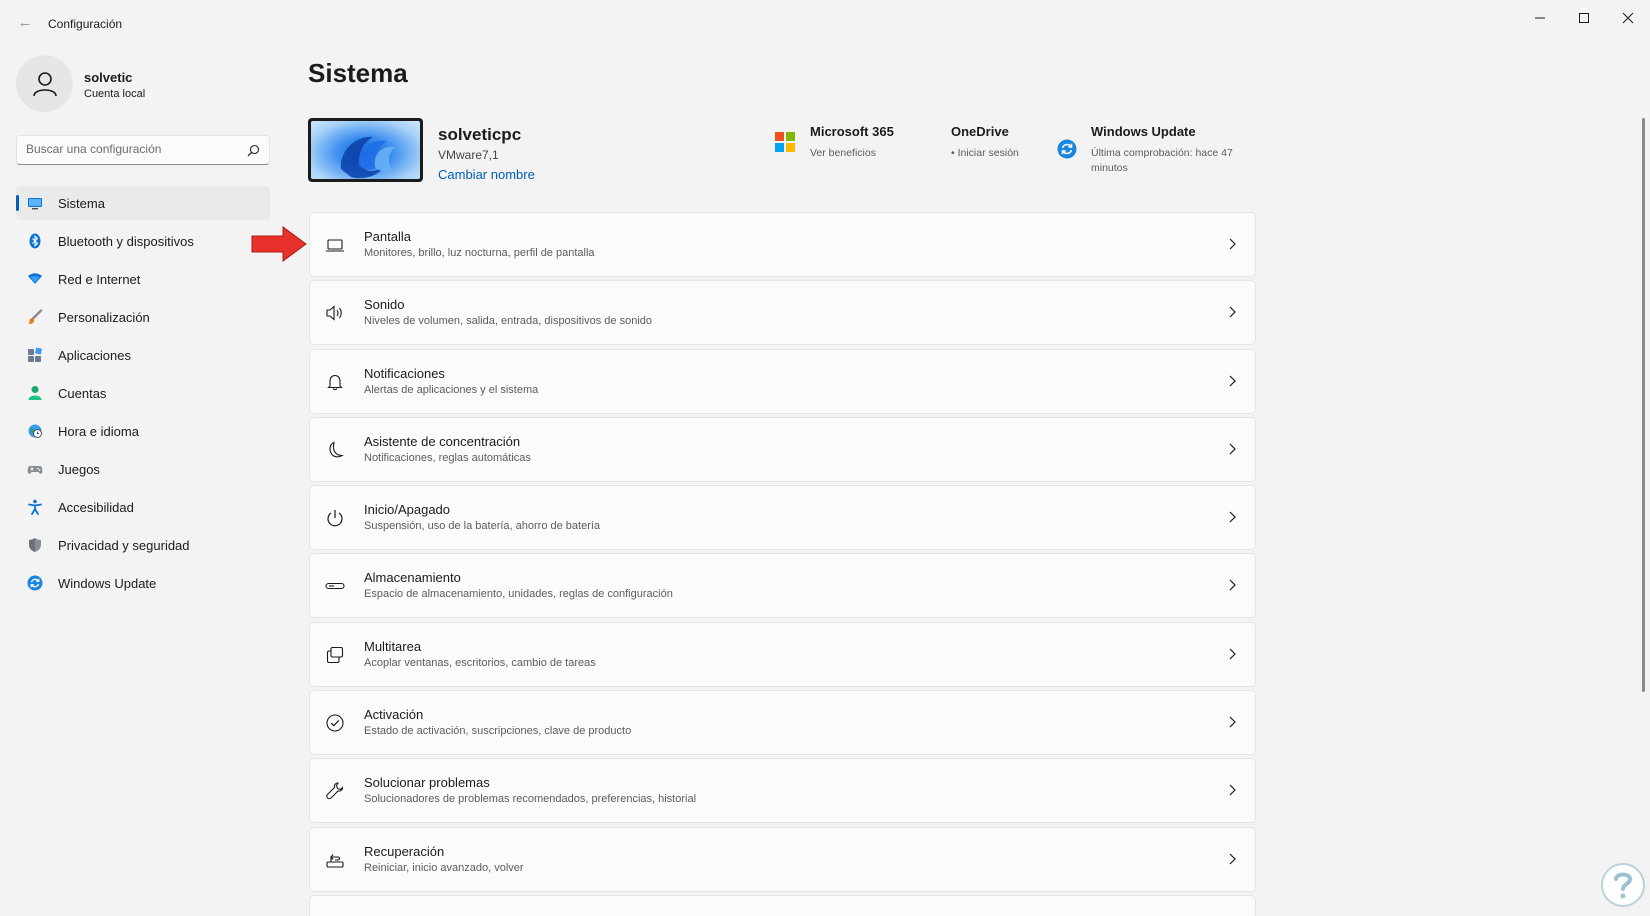  Describe the element at coordinates (451, 389) in the screenshot. I see `card-subtitle: Alertas de aplicaciones y el sistema` at that location.